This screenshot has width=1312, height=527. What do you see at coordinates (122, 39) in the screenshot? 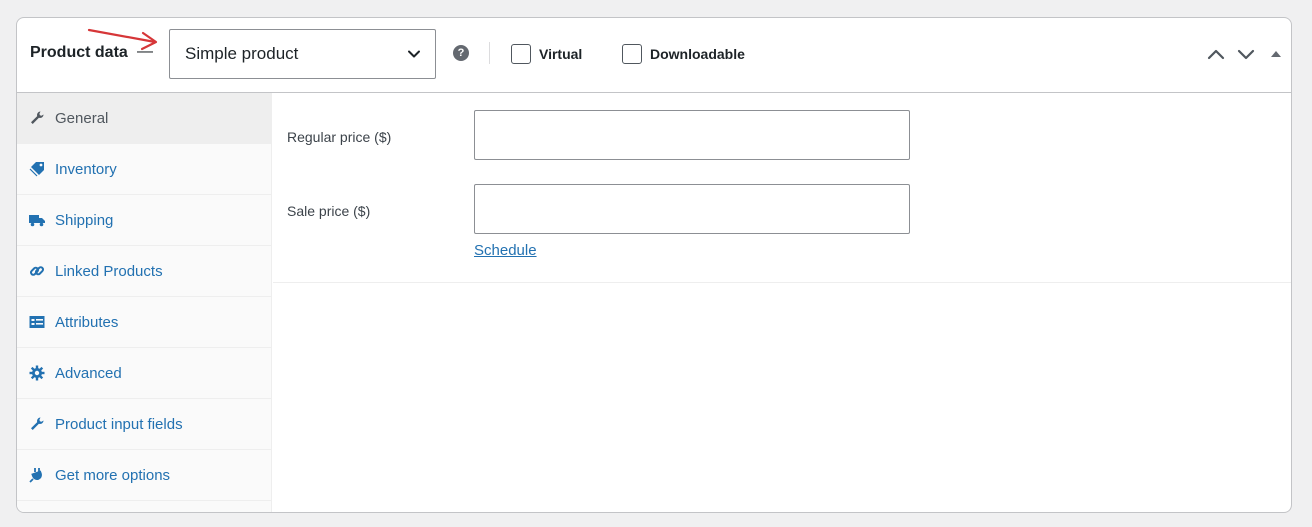
I see `annotation-arrow-icon` at bounding box center [122, 39].